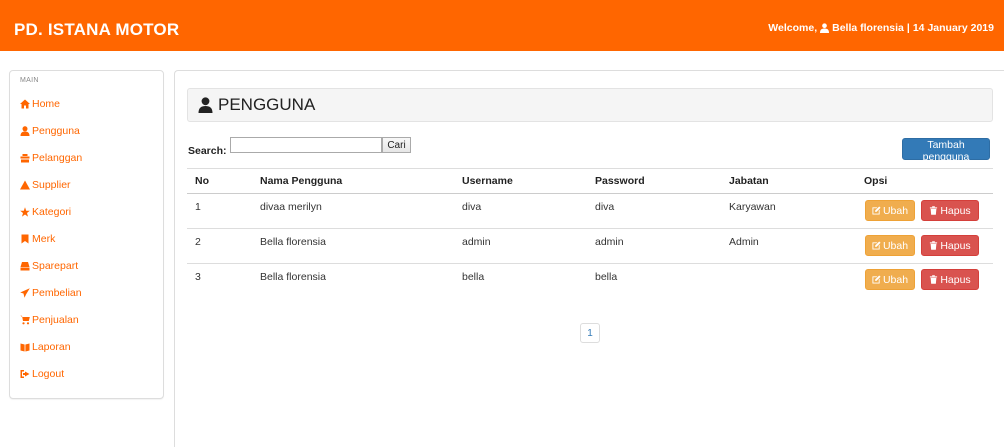  Describe the element at coordinates (606, 277) in the screenshot. I see `cell-password: bella` at that location.